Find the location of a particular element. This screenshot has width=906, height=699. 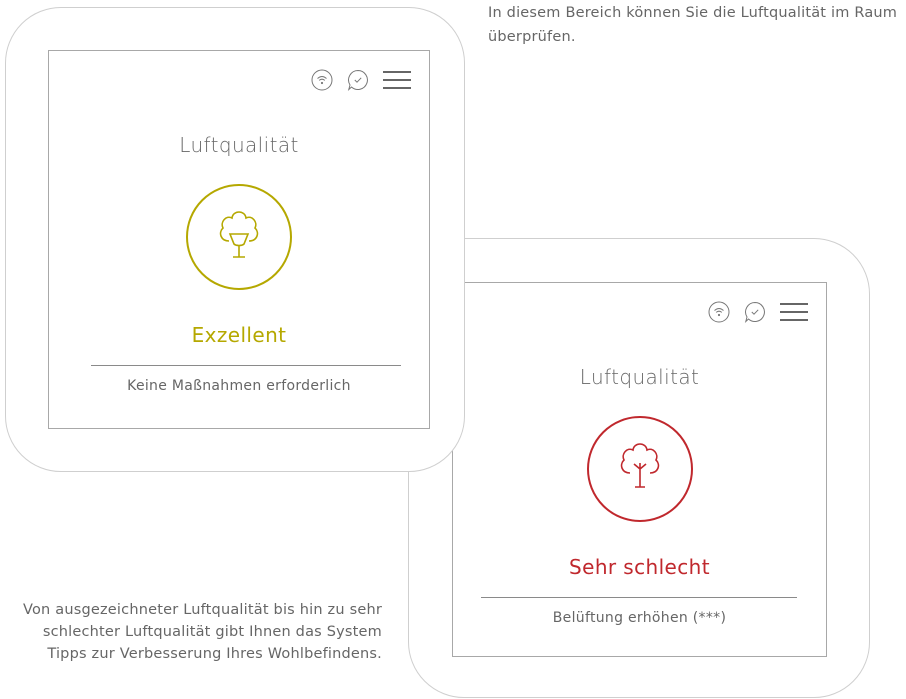

advice-text: Belüftung erhöhen (***) is located at coordinates (639, 618).